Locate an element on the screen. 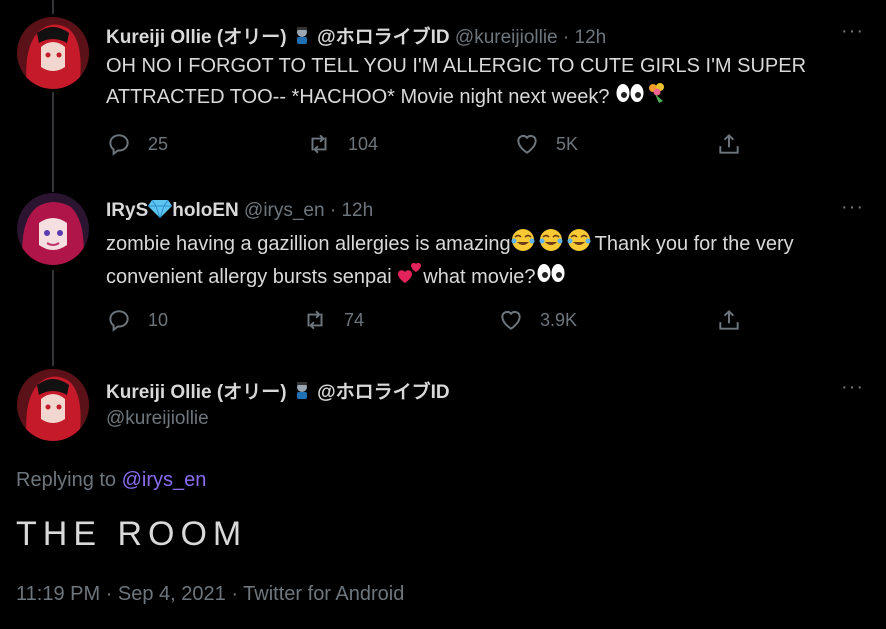 This screenshot has height=629, width=886. reply-button: 10 is located at coordinates (137, 320).